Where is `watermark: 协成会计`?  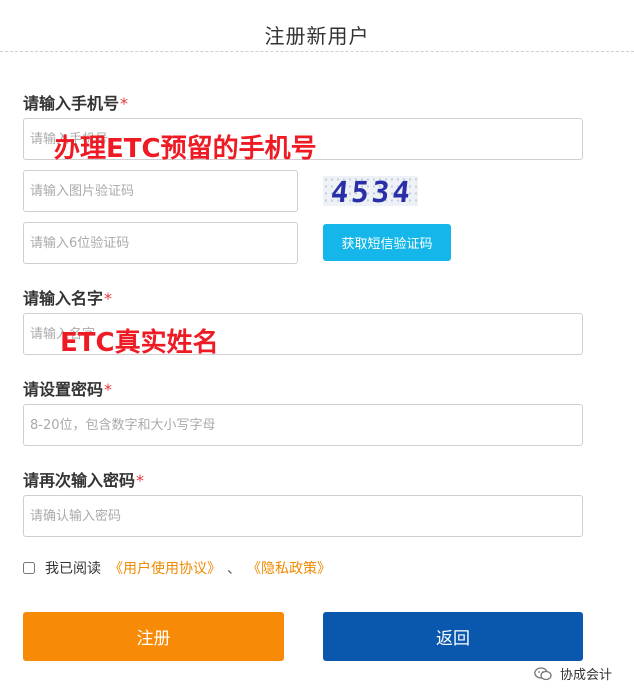 watermark: 协成会计 is located at coordinates (573, 673).